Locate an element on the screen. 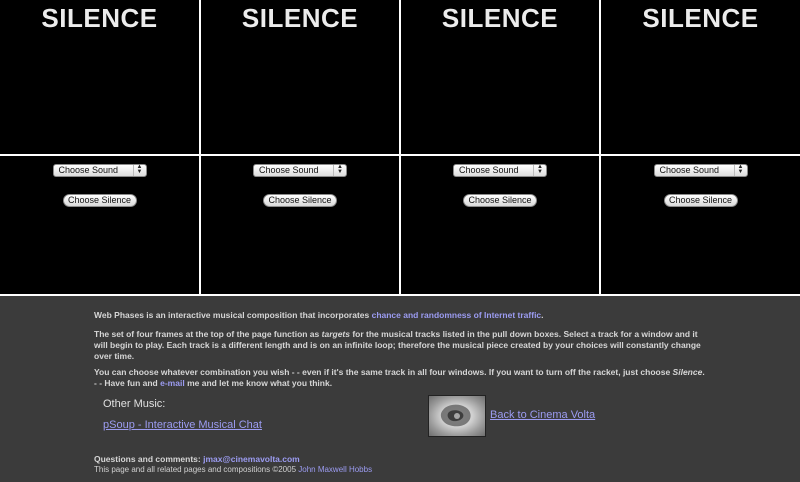  choose-sound-select-1-label: Choose Sound is located at coordinates (88, 170).